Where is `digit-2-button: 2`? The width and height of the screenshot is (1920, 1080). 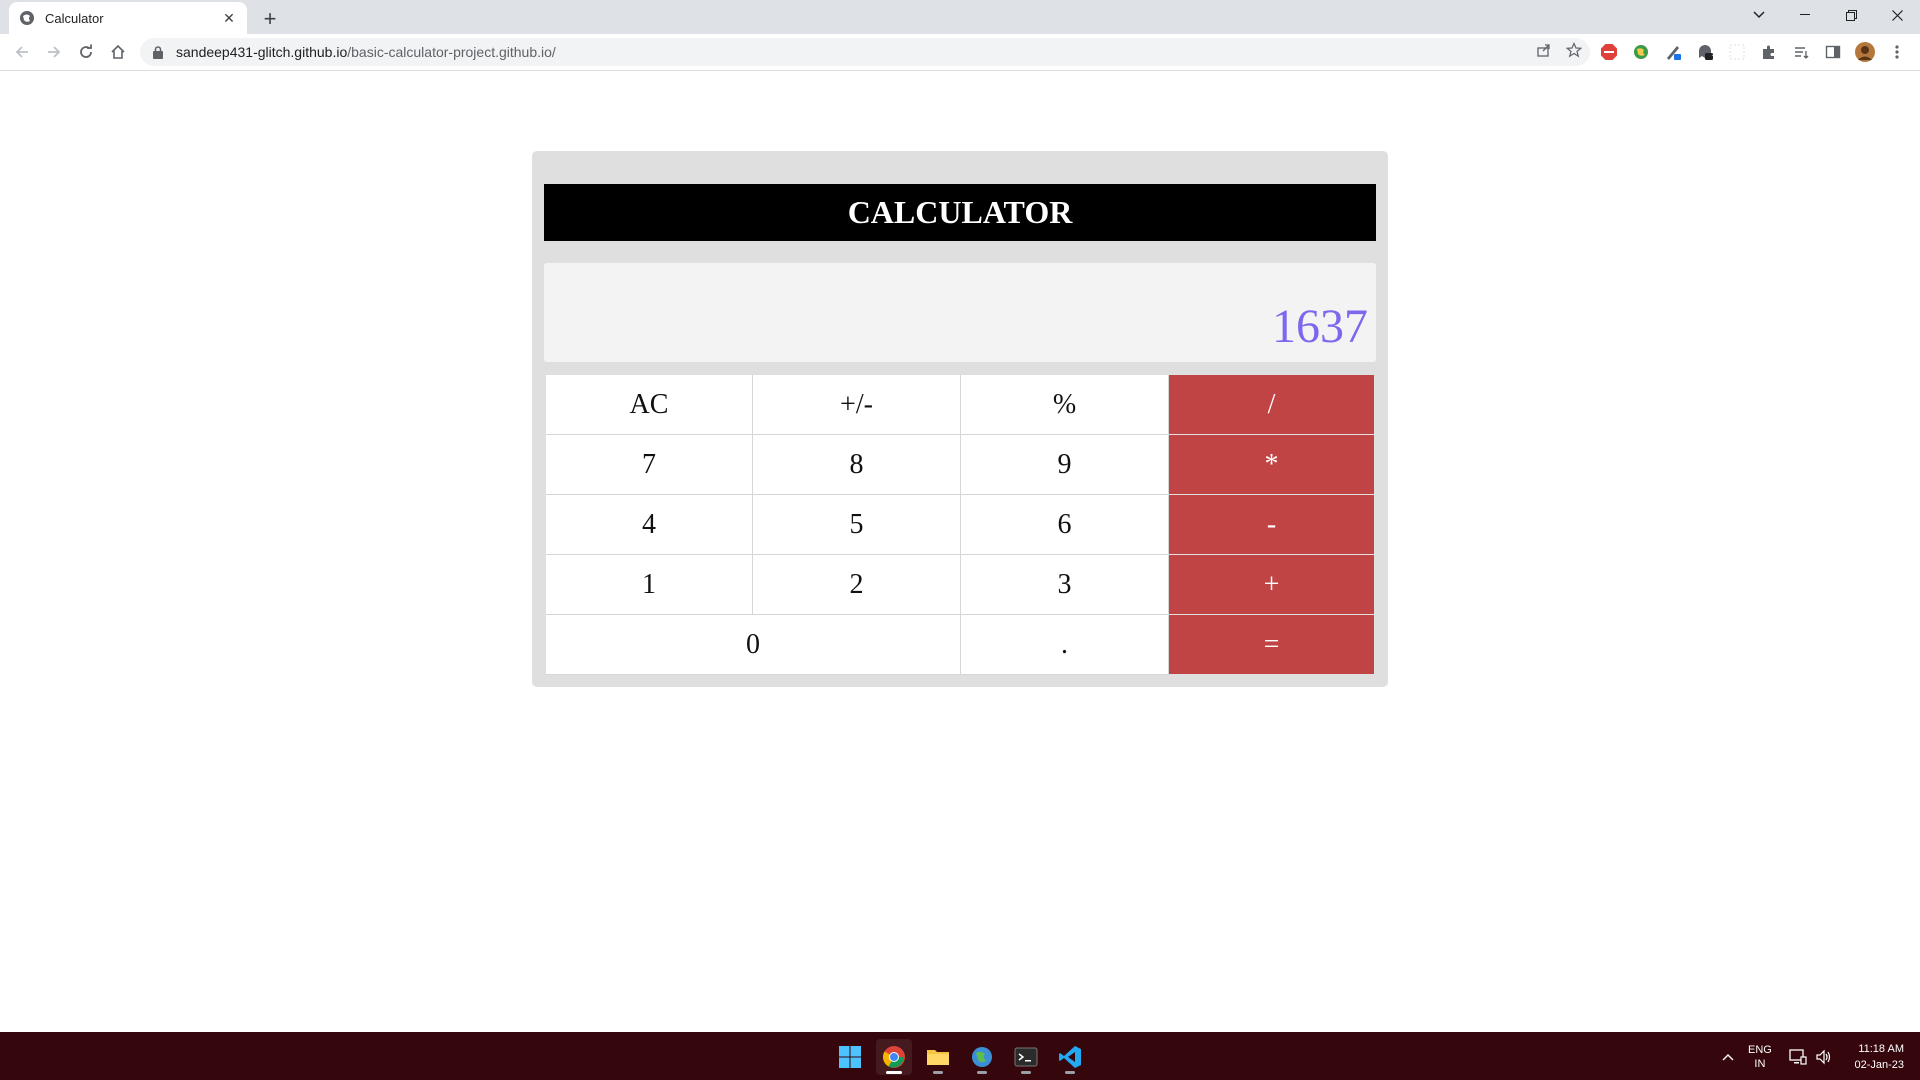 digit-2-button: 2 is located at coordinates (857, 585).